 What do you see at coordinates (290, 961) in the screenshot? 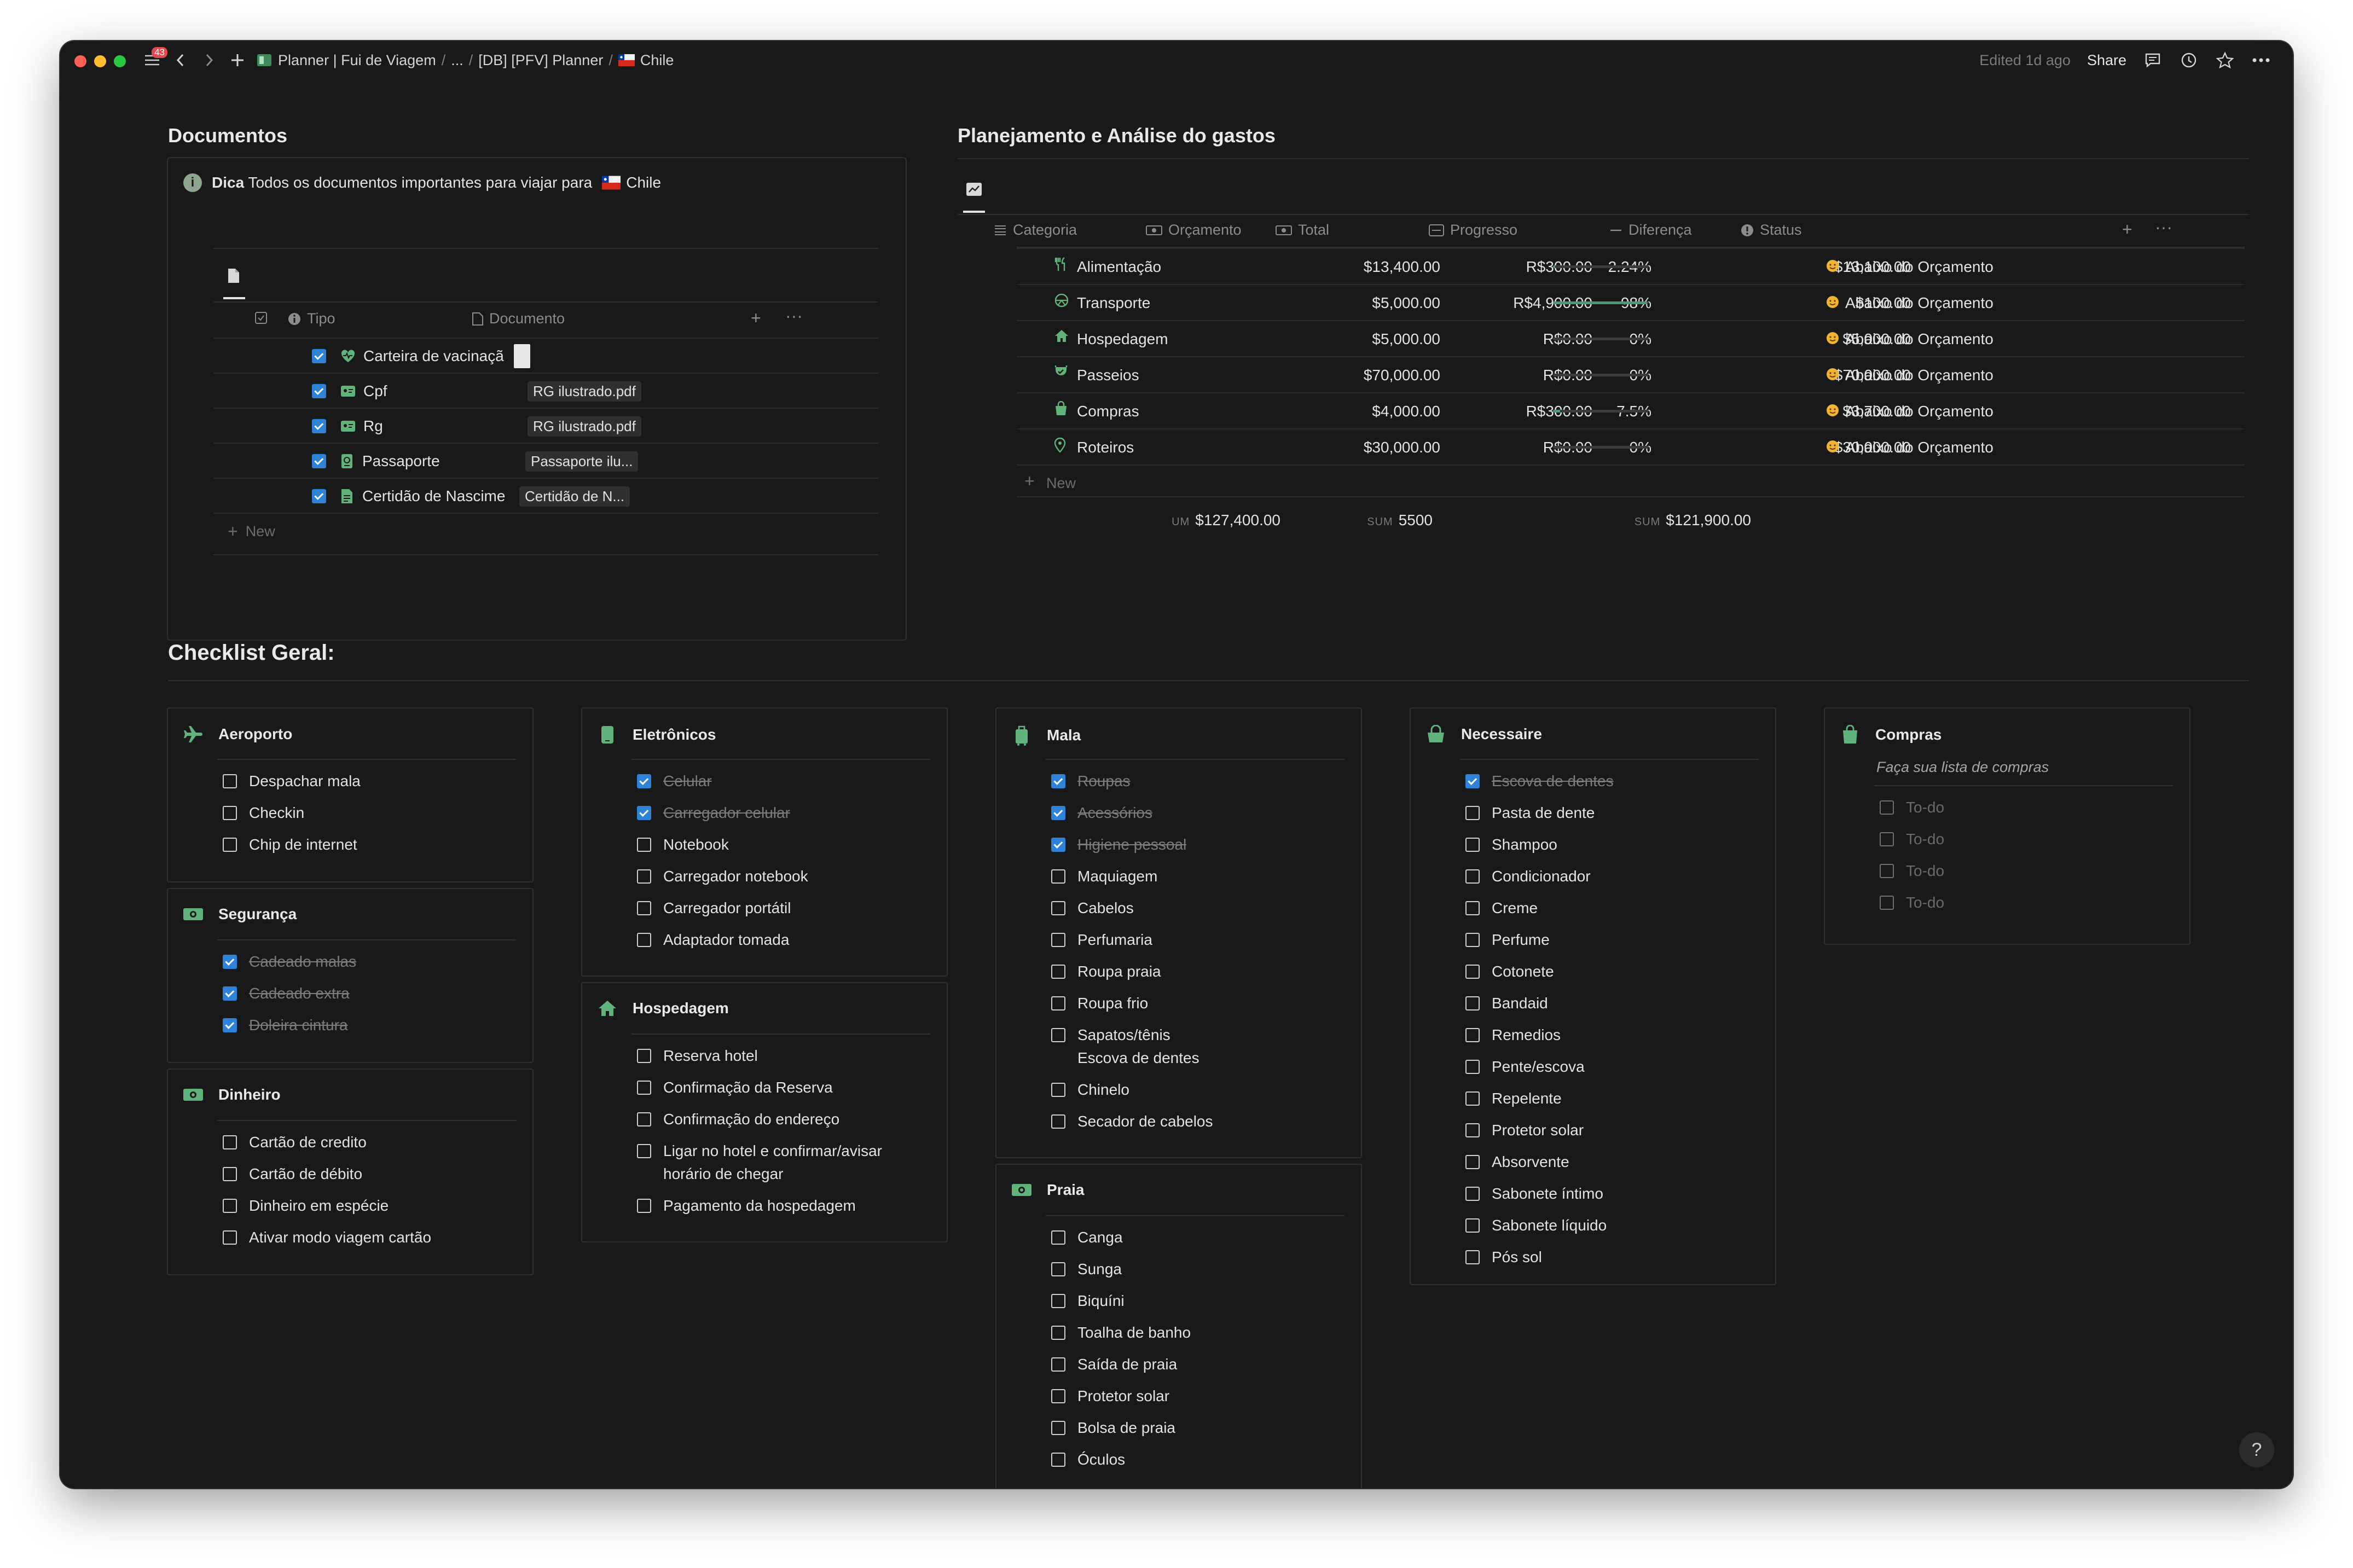
I see `todo-item: Cadeado malas` at bounding box center [290, 961].